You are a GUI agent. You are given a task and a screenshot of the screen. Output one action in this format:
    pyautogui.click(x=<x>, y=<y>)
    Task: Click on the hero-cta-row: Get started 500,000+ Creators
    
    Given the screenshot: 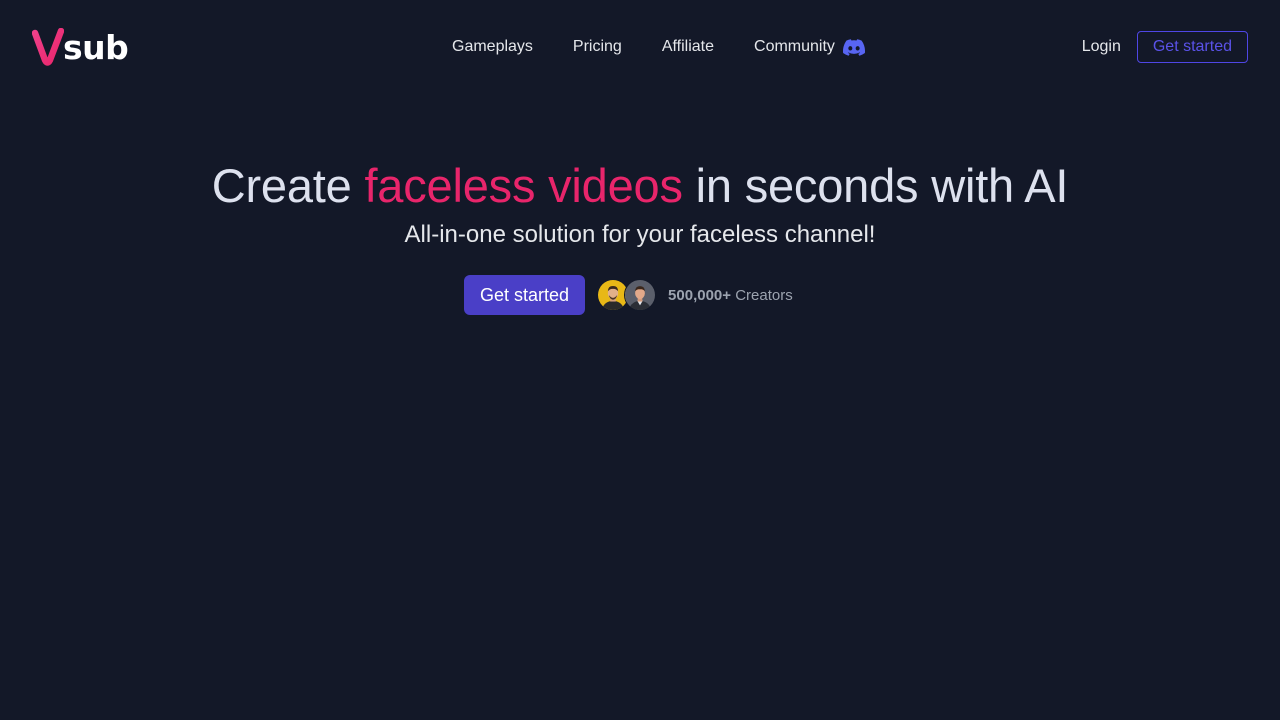 What is the action you would take?
    pyautogui.click(x=628, y=295)
    